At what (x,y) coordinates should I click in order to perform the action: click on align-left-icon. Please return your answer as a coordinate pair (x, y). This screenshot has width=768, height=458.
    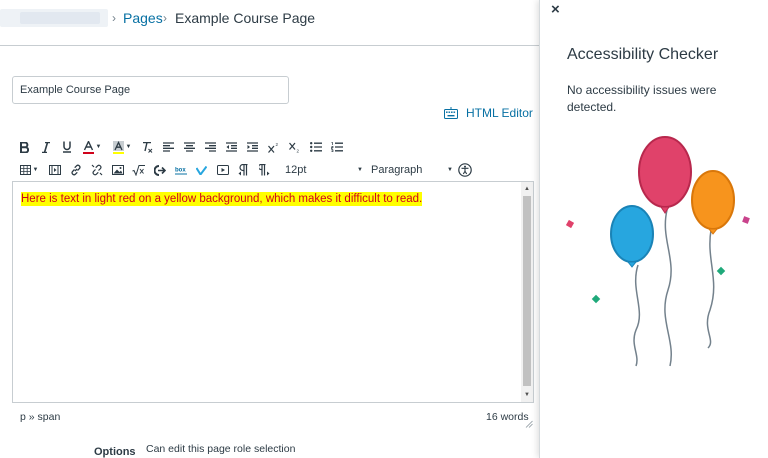
    Looking at the image, I should click on (168, 147).